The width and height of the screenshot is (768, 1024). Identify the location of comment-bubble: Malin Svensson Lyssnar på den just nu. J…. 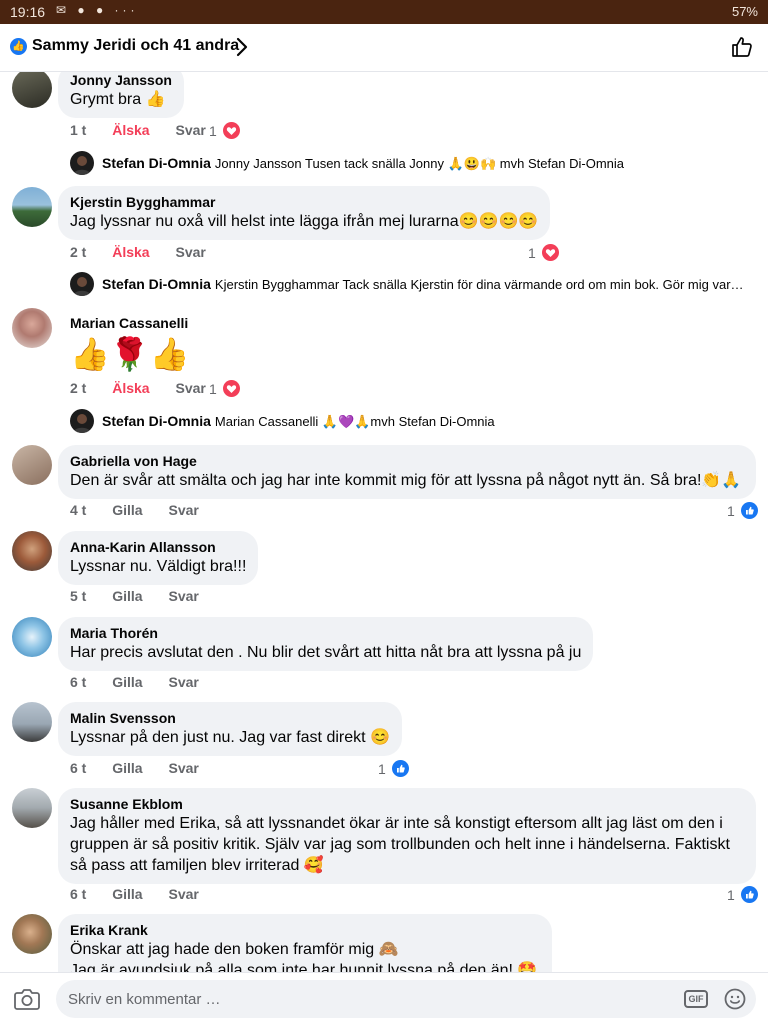
(230, 729).